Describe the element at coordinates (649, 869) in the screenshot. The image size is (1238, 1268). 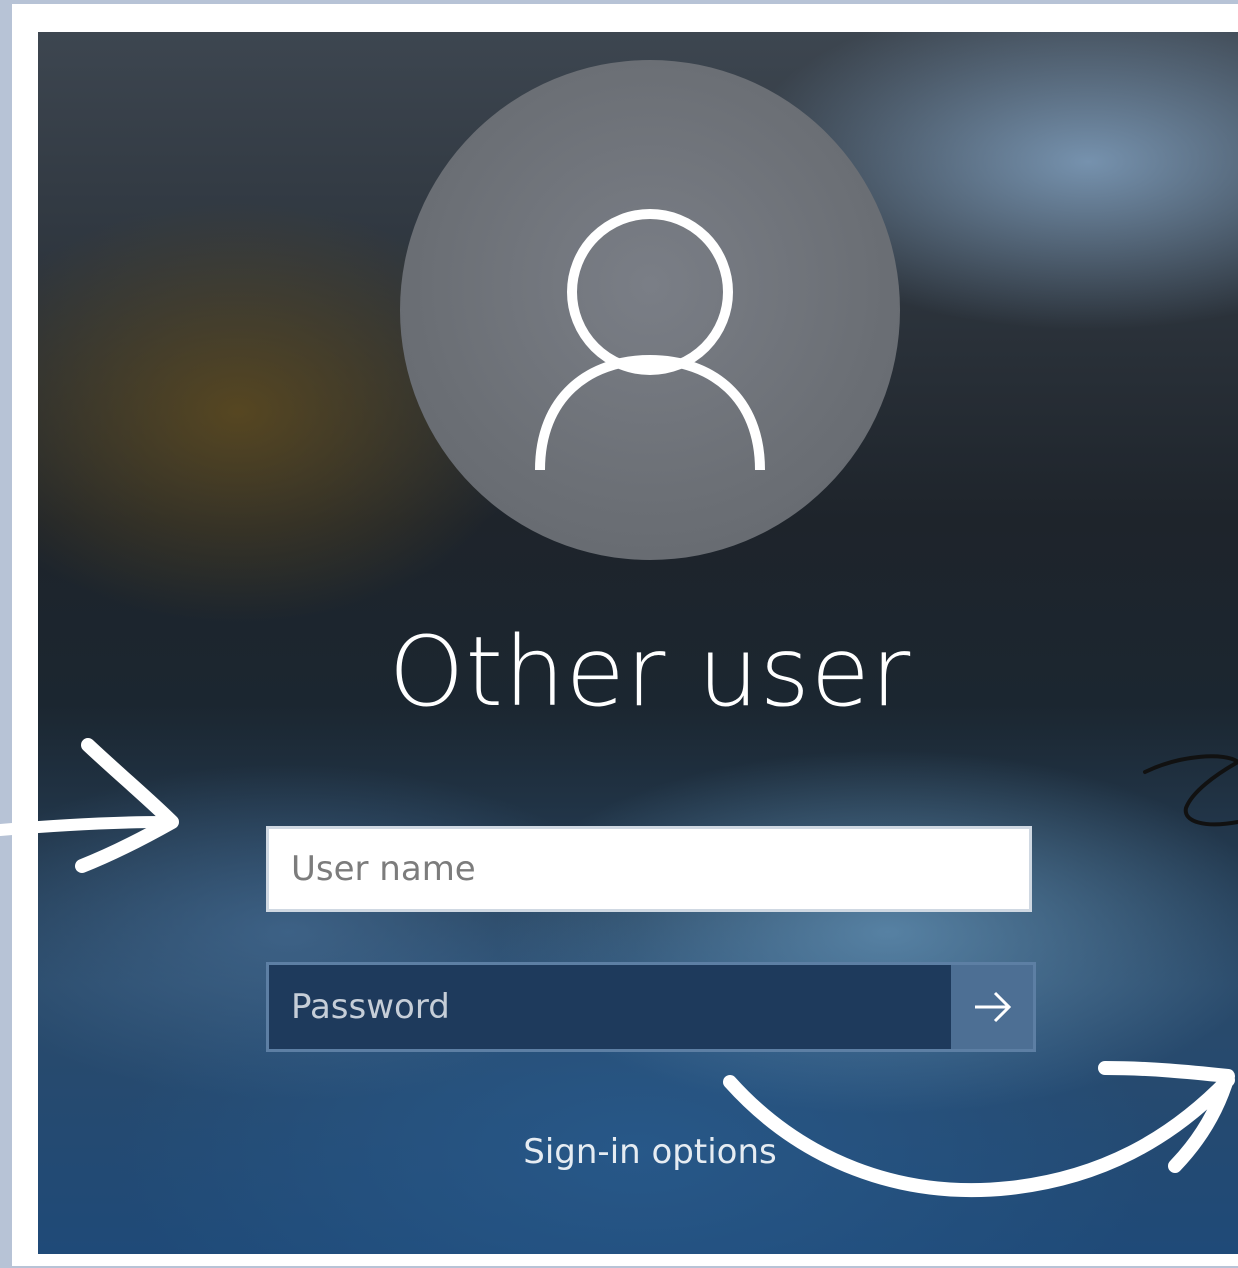
I see `username-input` at that location.